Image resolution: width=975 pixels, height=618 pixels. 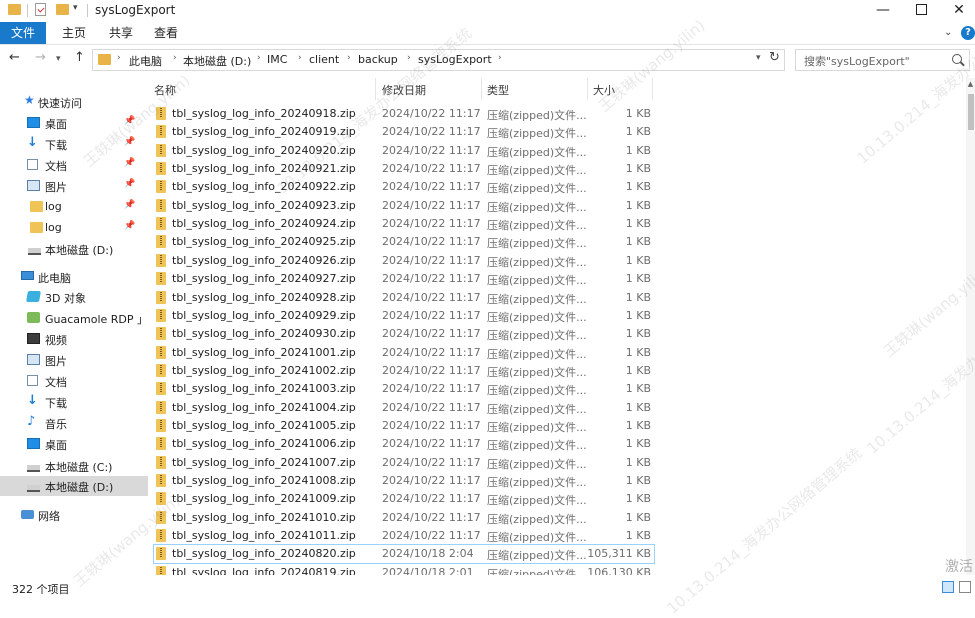 What do you see at coordinates (970, 326) in the screenshot?
I see `vertical-scrollbar: ▲` at bounding box center [970, 326].